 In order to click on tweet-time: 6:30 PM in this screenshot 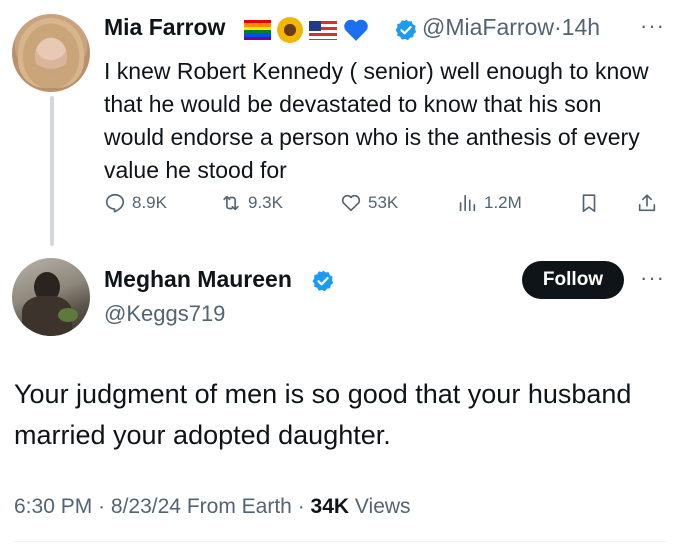, I will do `click(53, 506)`.